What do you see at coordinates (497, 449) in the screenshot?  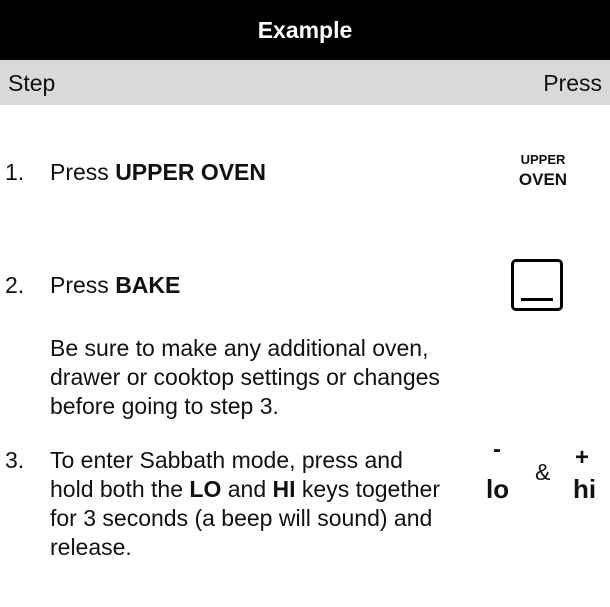 I see `lo-minus-symbol: -` at bounding box center [497, 449].